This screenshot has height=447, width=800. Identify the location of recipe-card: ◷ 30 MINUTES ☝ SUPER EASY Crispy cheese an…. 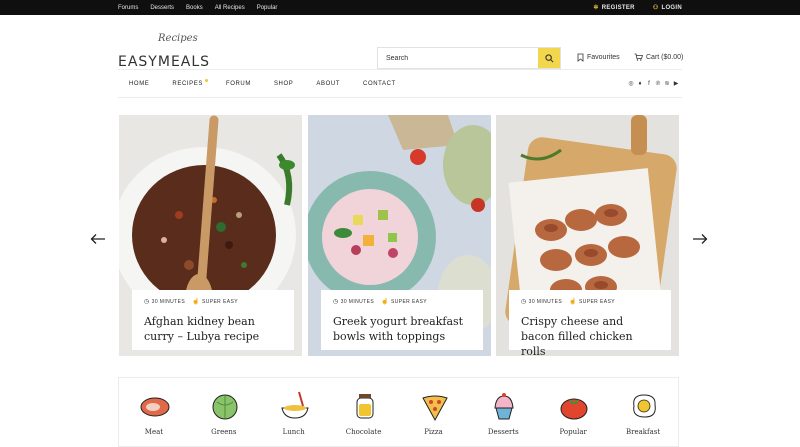
(587, 235).